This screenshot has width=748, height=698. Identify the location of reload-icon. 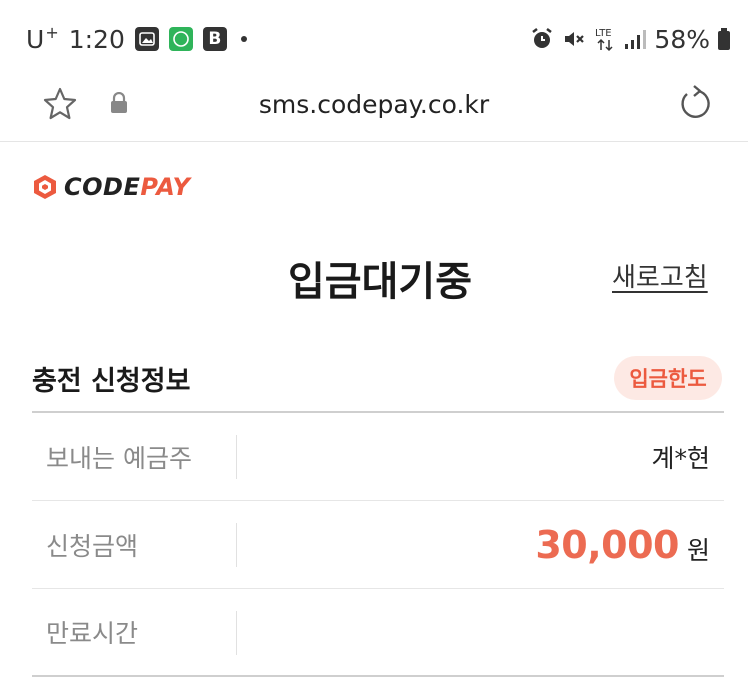
(694, 103).